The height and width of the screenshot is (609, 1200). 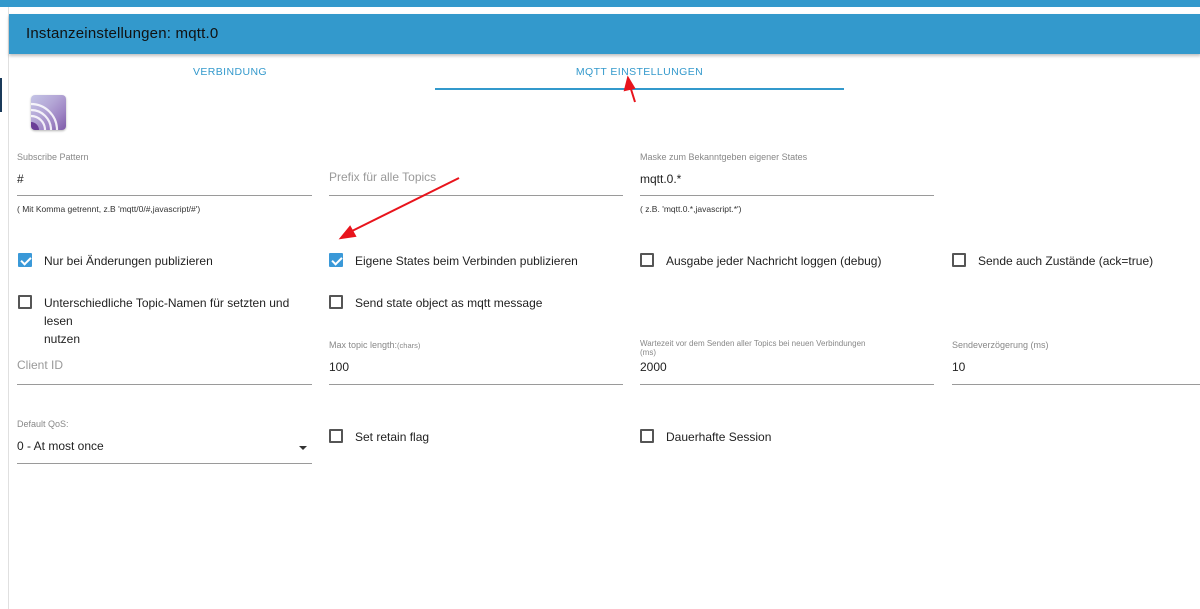 I want to click on max-topic-length-unit: (chars), so click(x=409, y=345).